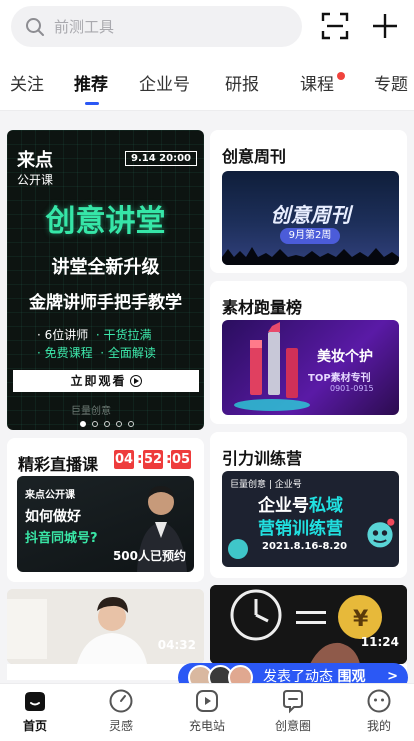  Describe the element at coordinates (121, 701) in the screenshot. I see `compass-icon` at that location.